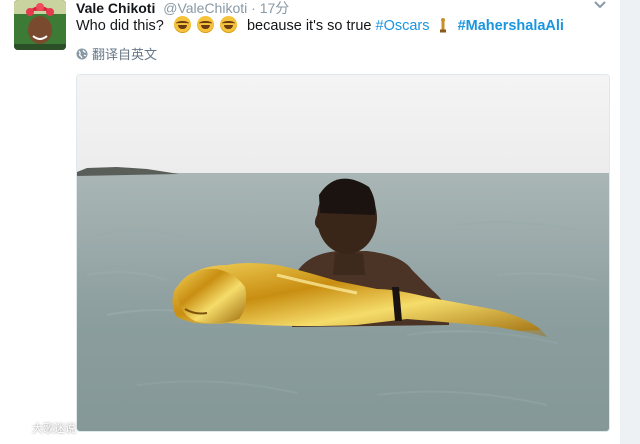 The image size is (640, 444). Describe the element at coordinates (125, 54) in the screenshot. I see `translate-label: 翻译自英文` at that location.